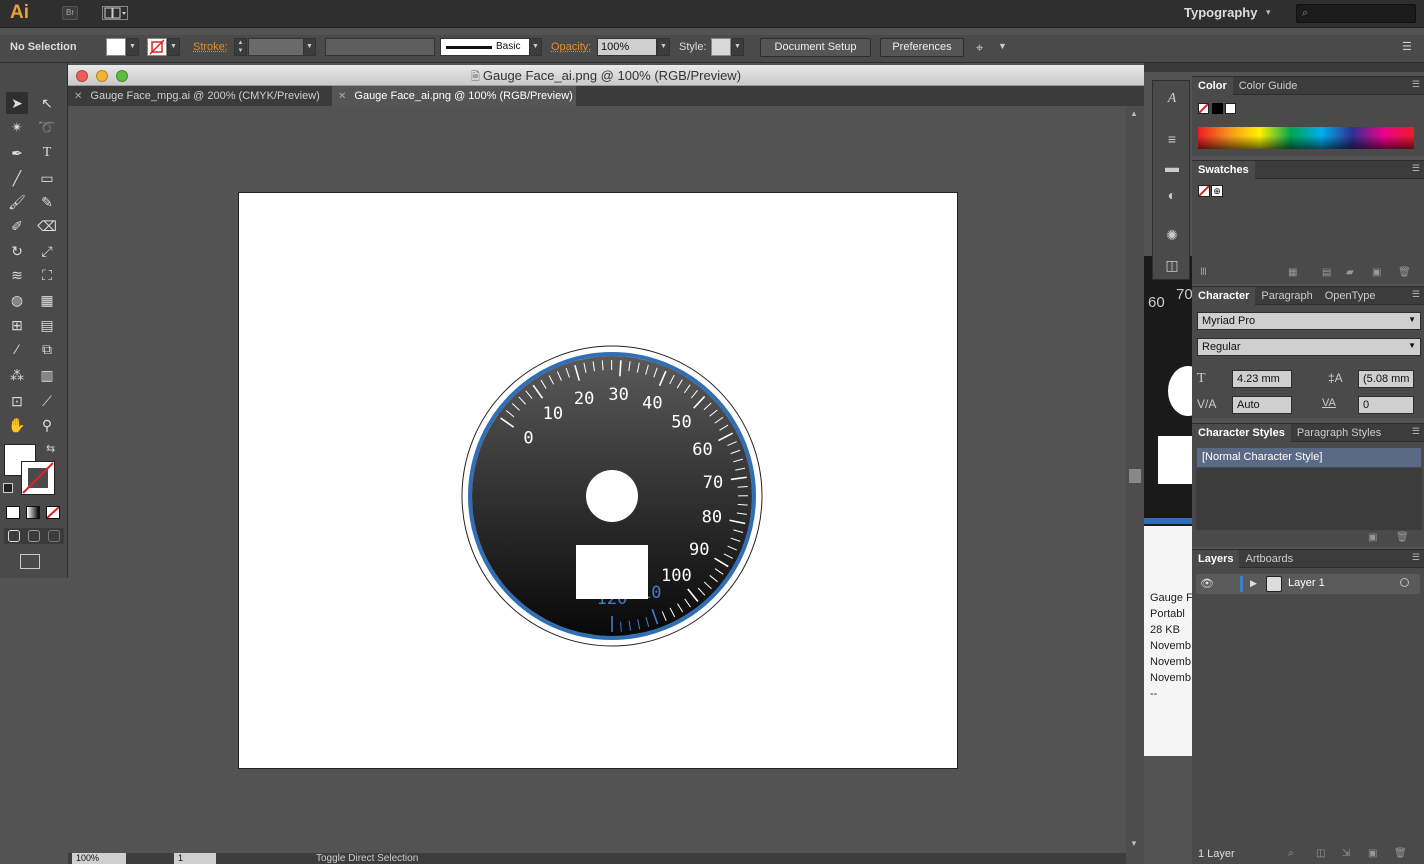 The height and width of the screenshot is (864, 1424). Describe the element at coordinates (17, 401) in the screenshot. I see `artboard-tool-icon: ⊡` at that location.